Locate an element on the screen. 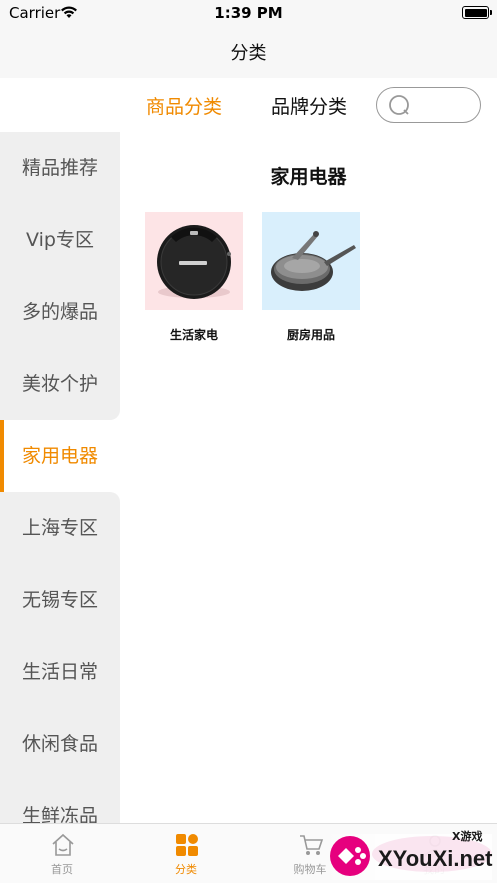 This screenshot has width=497, height=883. frying-pan-image is located at coordinates (311, 261).